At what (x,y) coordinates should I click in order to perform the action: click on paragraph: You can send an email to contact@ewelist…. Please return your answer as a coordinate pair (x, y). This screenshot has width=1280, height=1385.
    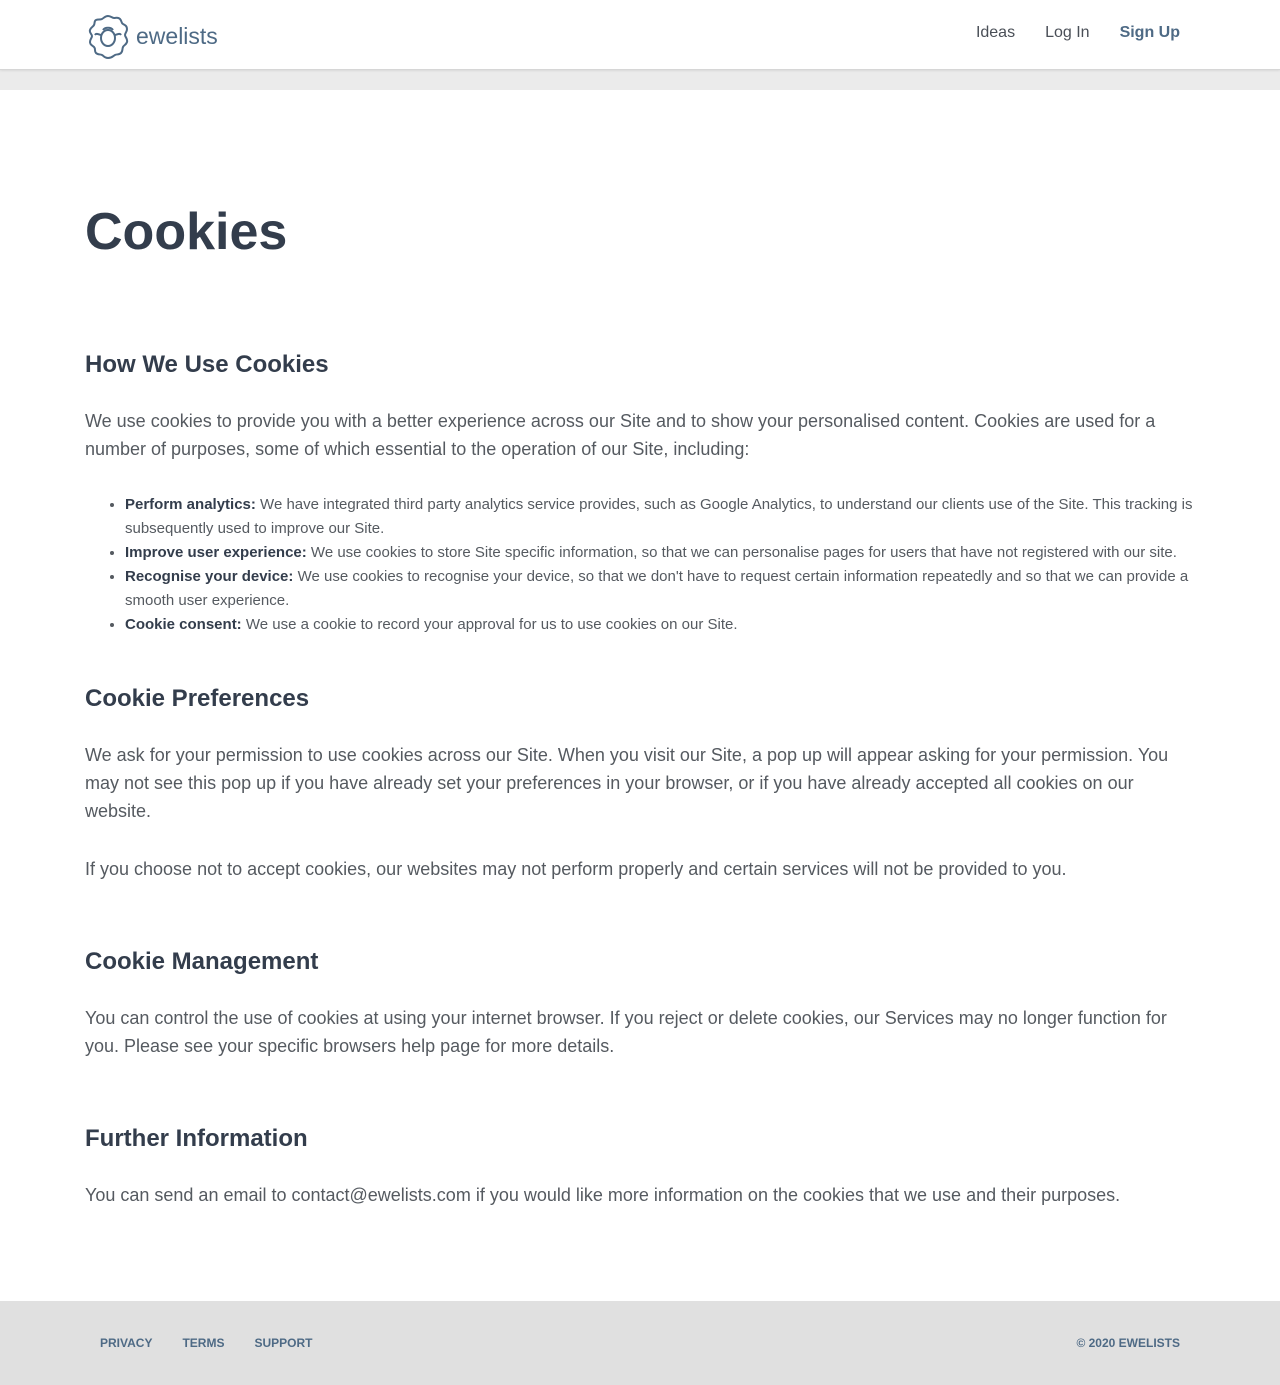
    Looking at the image, I should click on (603, 1195).